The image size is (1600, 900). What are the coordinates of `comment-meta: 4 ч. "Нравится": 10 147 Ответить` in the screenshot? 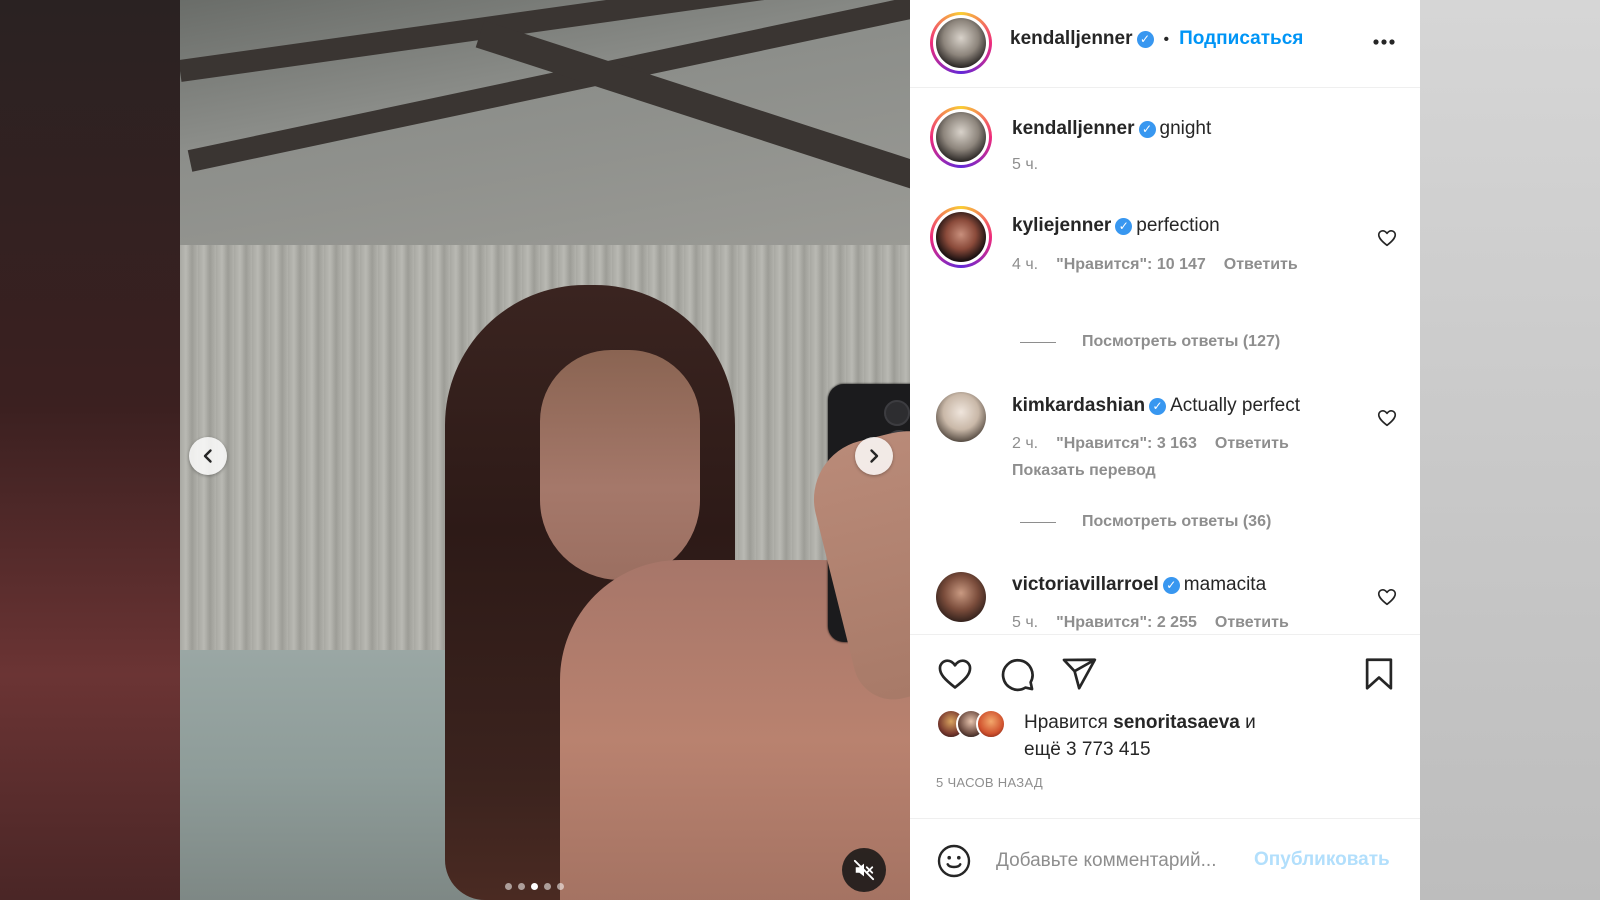 It's located at (1164, 265).